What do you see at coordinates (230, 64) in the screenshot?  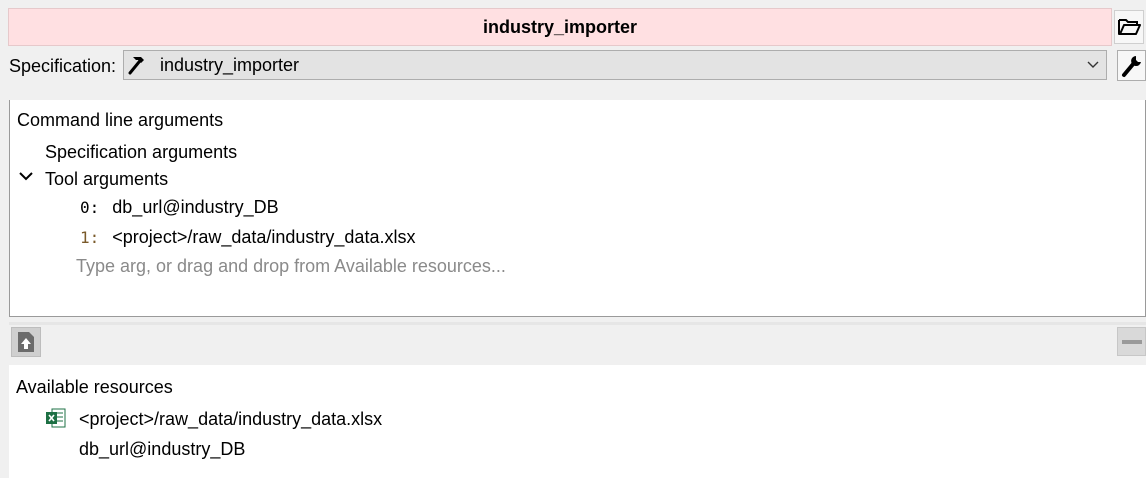 I see `specification-selected-value: industry_importer` at bounding box center [230, 64].